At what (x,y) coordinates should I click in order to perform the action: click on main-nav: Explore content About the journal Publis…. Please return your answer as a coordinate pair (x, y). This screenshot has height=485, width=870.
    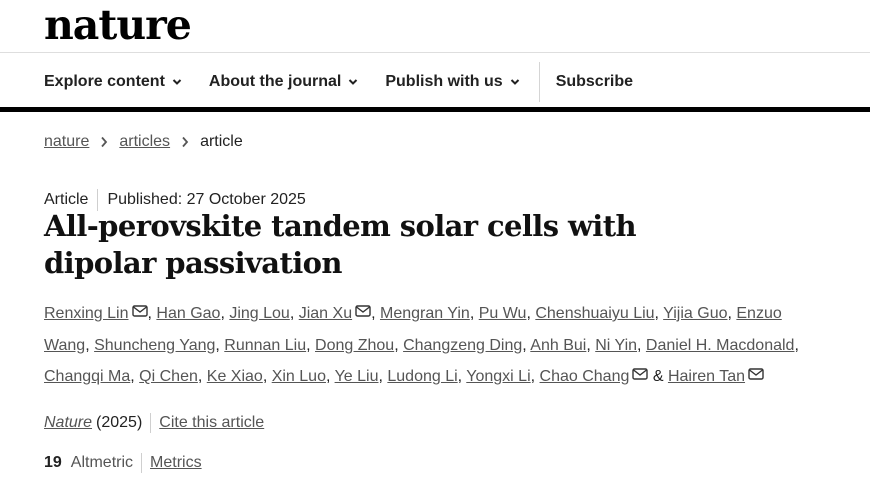
    Looking at the image, I should click on (352, 82).